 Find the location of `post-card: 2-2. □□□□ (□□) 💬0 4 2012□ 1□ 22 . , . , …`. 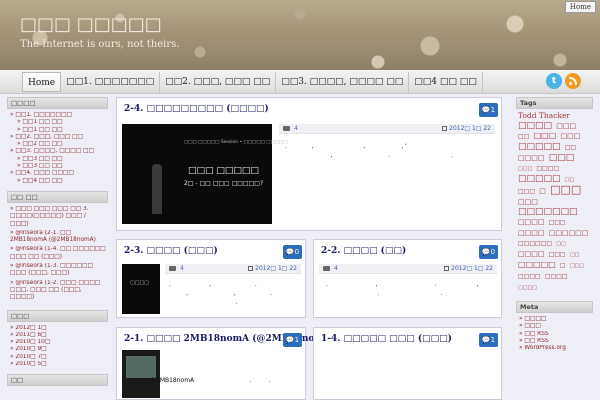

post-card: 2-2. □□□□ (□□) 💬0 4 2012□ 1□ 22 . , . , … is located at coordinates (407, 278).